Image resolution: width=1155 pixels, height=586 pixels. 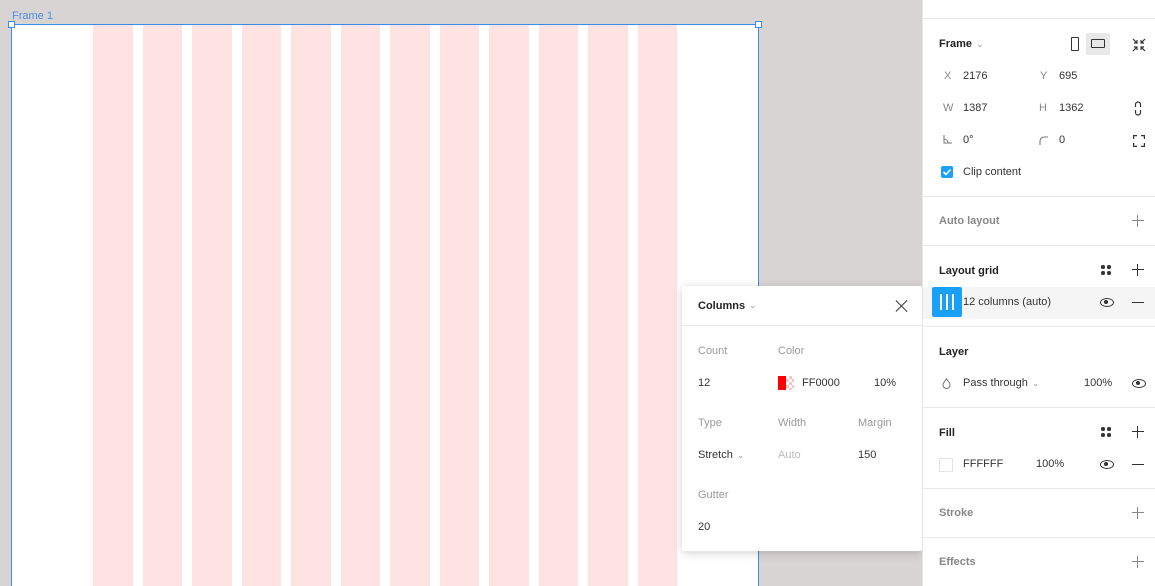 I want to click on type-value: Stretch, so click(x=715, y=455).